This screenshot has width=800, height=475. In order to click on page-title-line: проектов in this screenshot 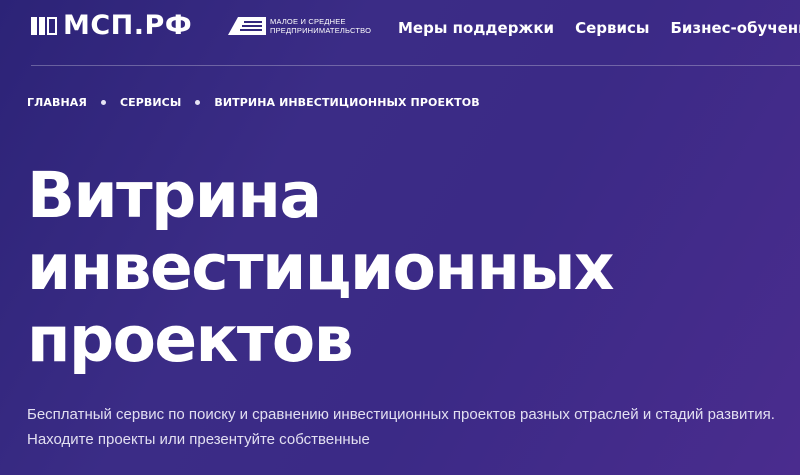, I will do `click(190, 339)`.